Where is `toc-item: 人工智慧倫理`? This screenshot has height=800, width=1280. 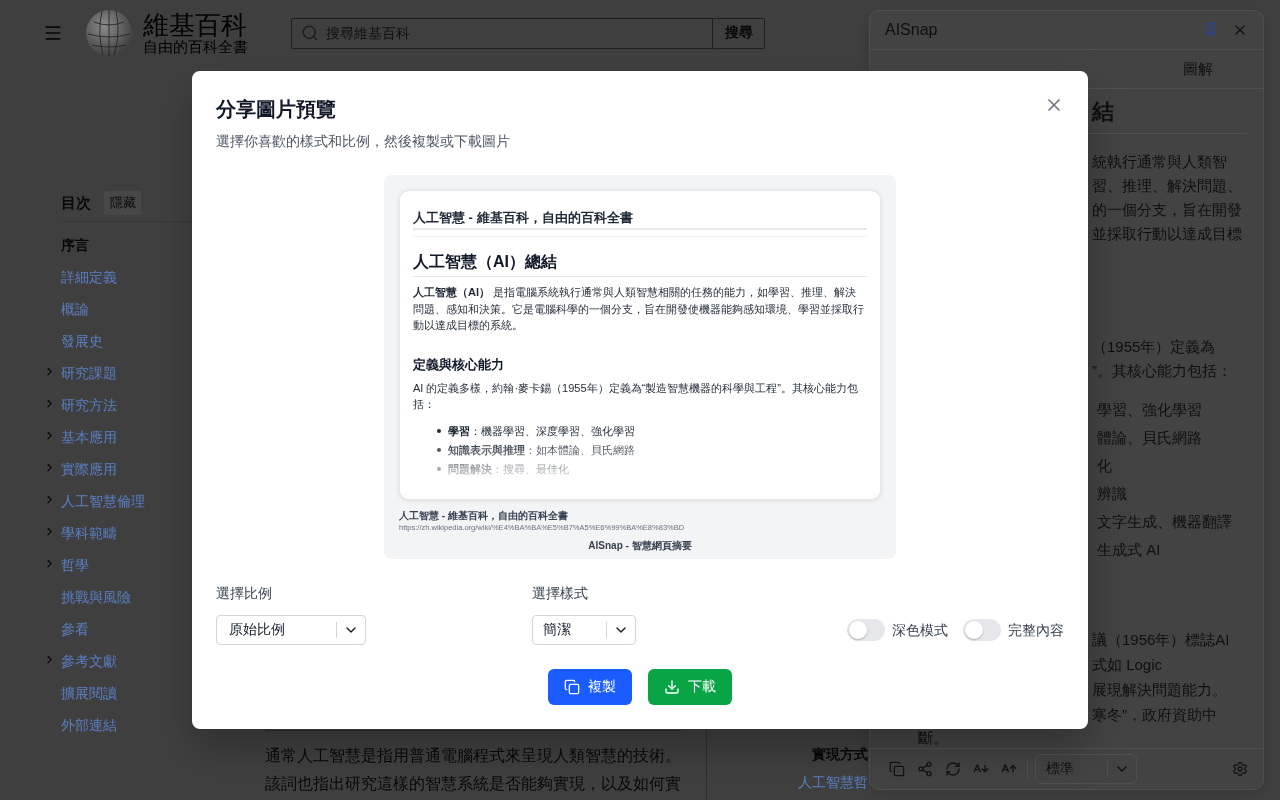 toc-item: 人工智慧倫理 is located at coordinates (103, 501).